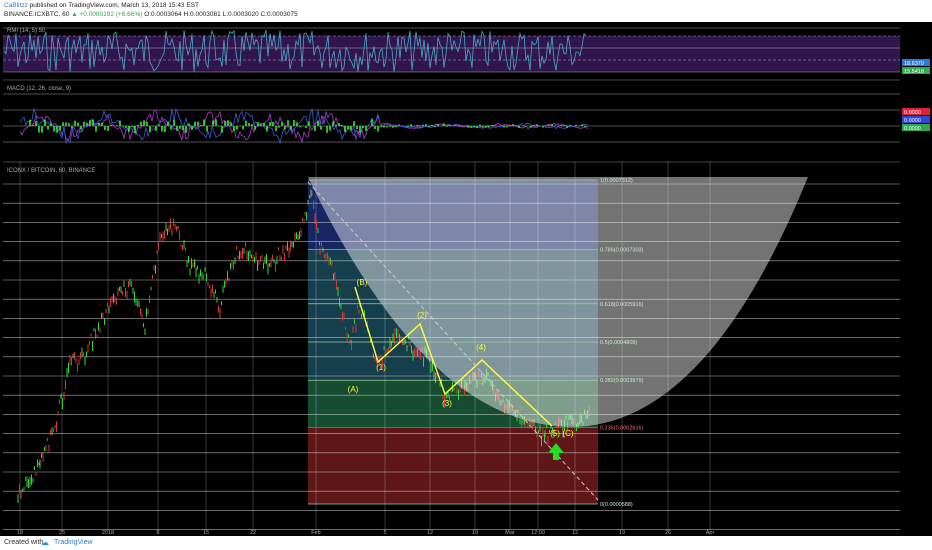  I want to click on rsi-band, so click(451, 54).